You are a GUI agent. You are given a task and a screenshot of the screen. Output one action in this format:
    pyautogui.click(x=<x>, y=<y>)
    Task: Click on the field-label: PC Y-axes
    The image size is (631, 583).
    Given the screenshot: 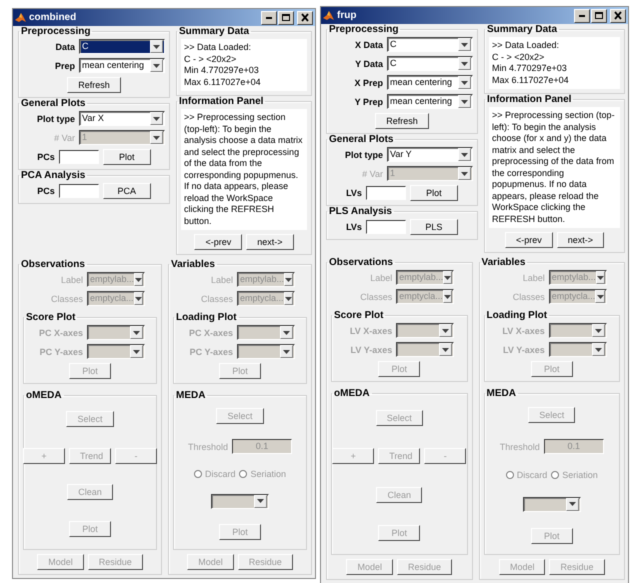 What is the action you would take?
    pyautogui.click(x=210, y=351)
    